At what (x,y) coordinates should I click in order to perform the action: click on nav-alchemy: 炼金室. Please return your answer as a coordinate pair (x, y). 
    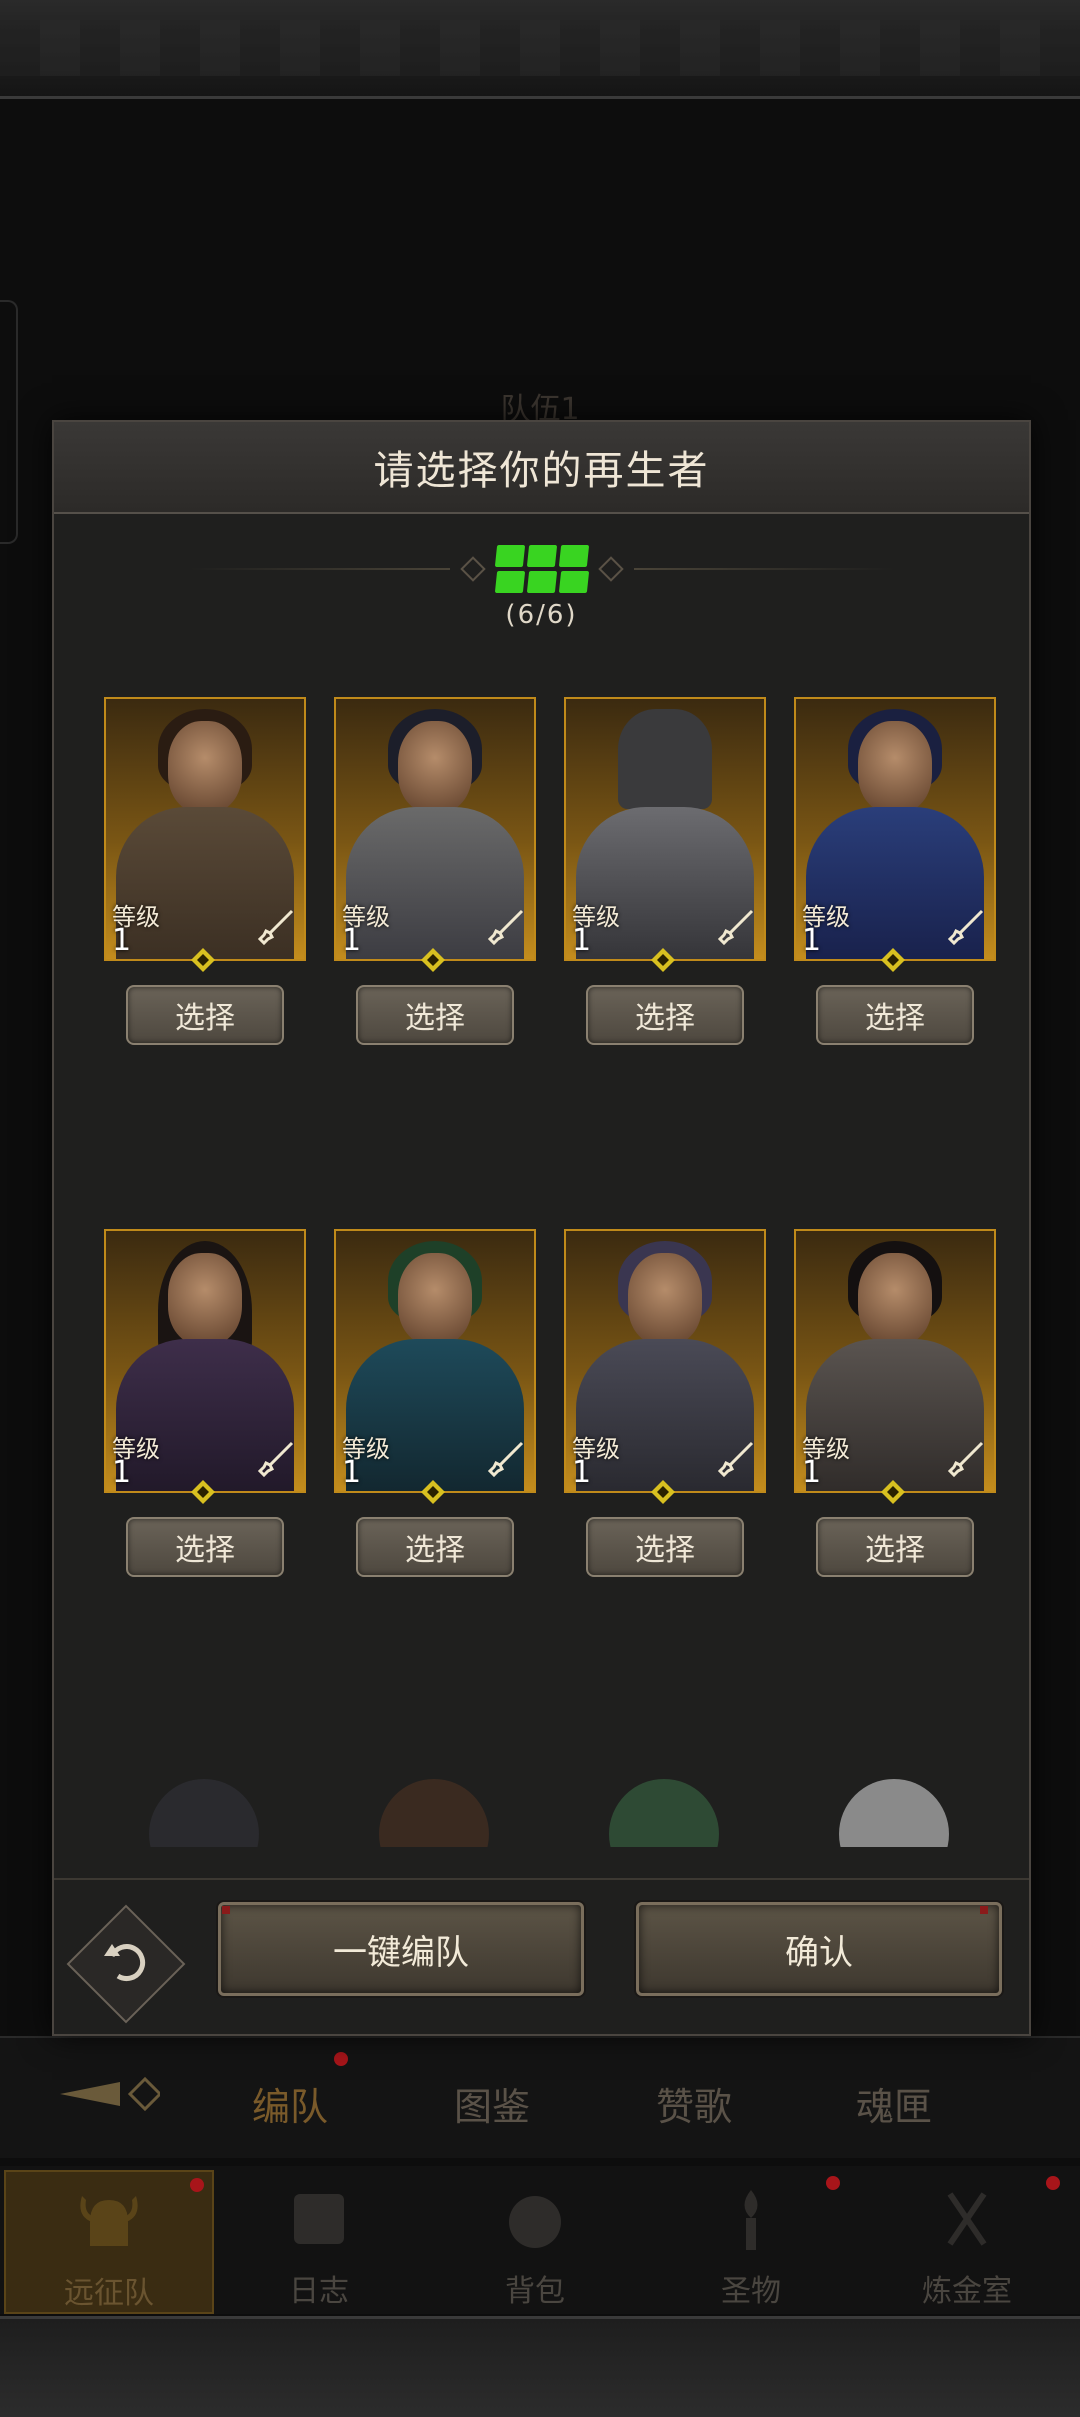
    Looking at the image, I should click on (967, 2240).